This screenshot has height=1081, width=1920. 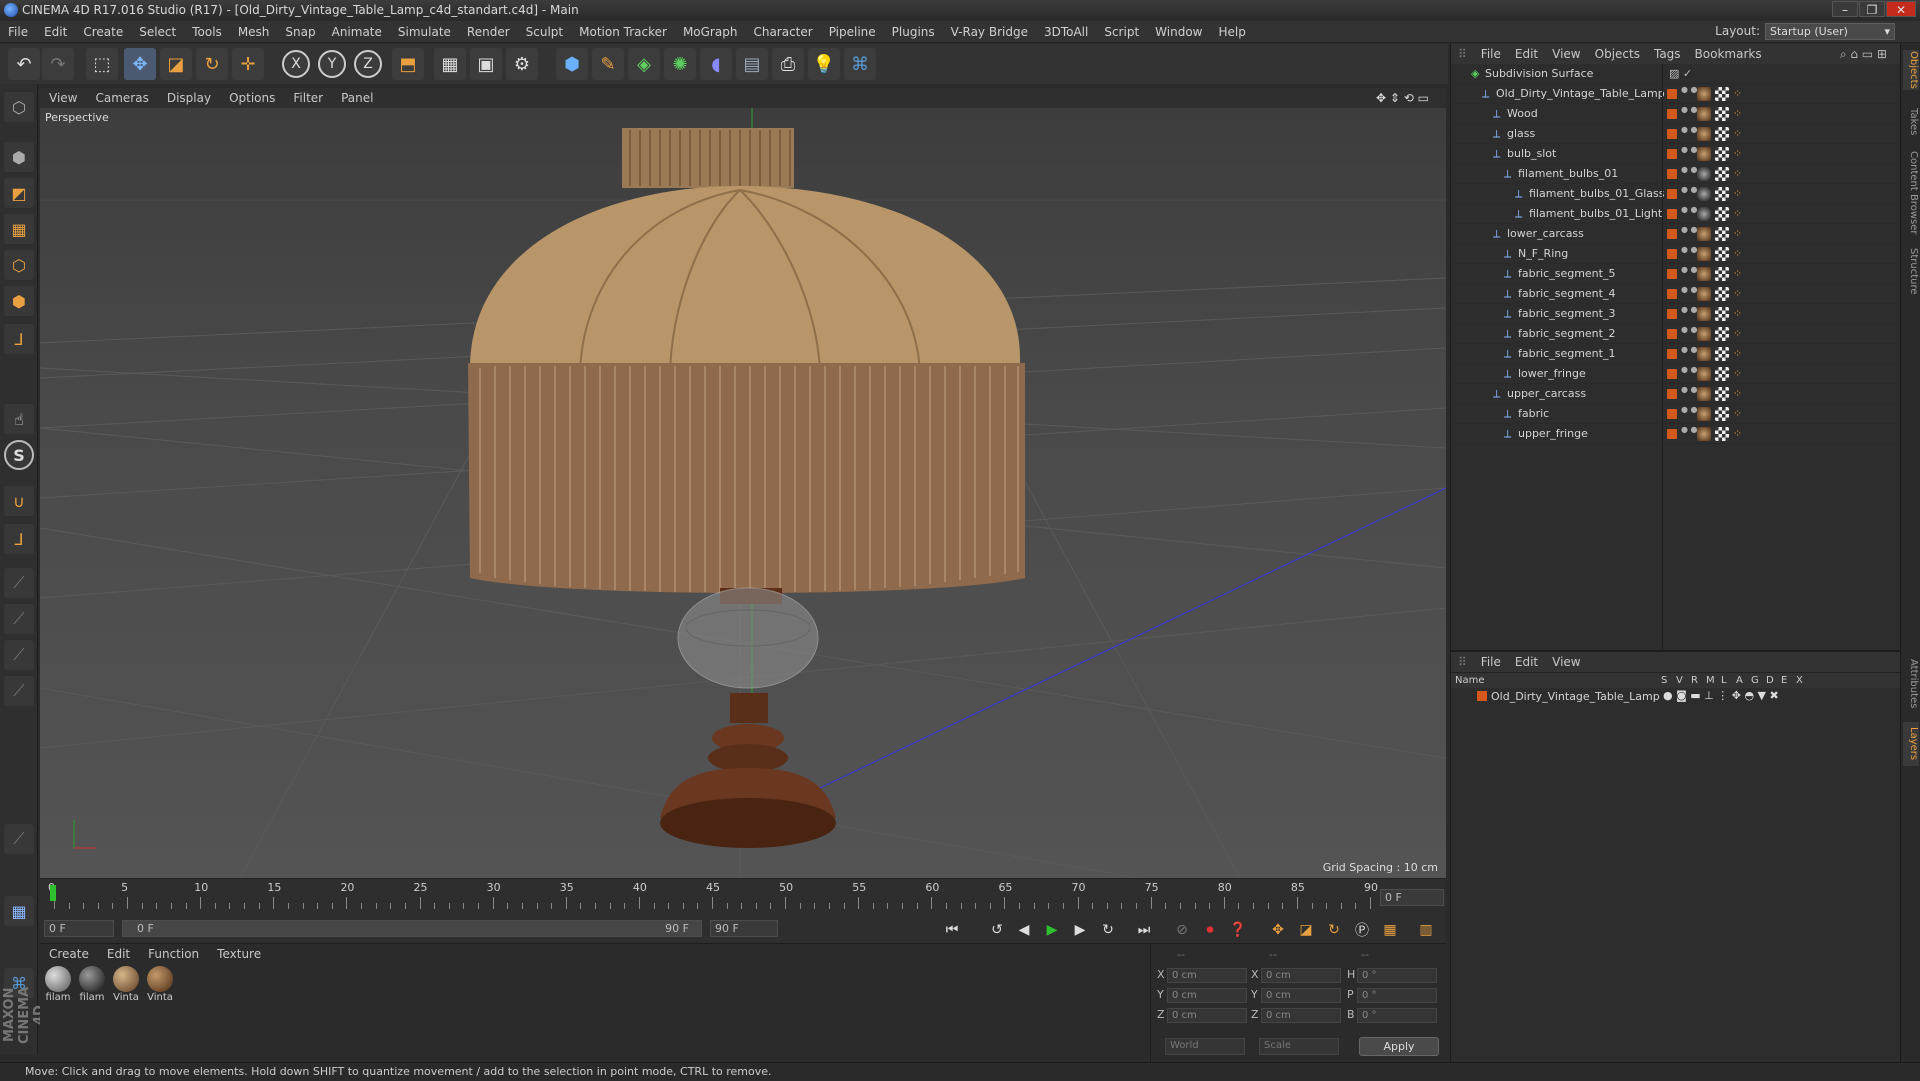 I want to click on tab-takes: Takes, so click(x=1911, y=122).